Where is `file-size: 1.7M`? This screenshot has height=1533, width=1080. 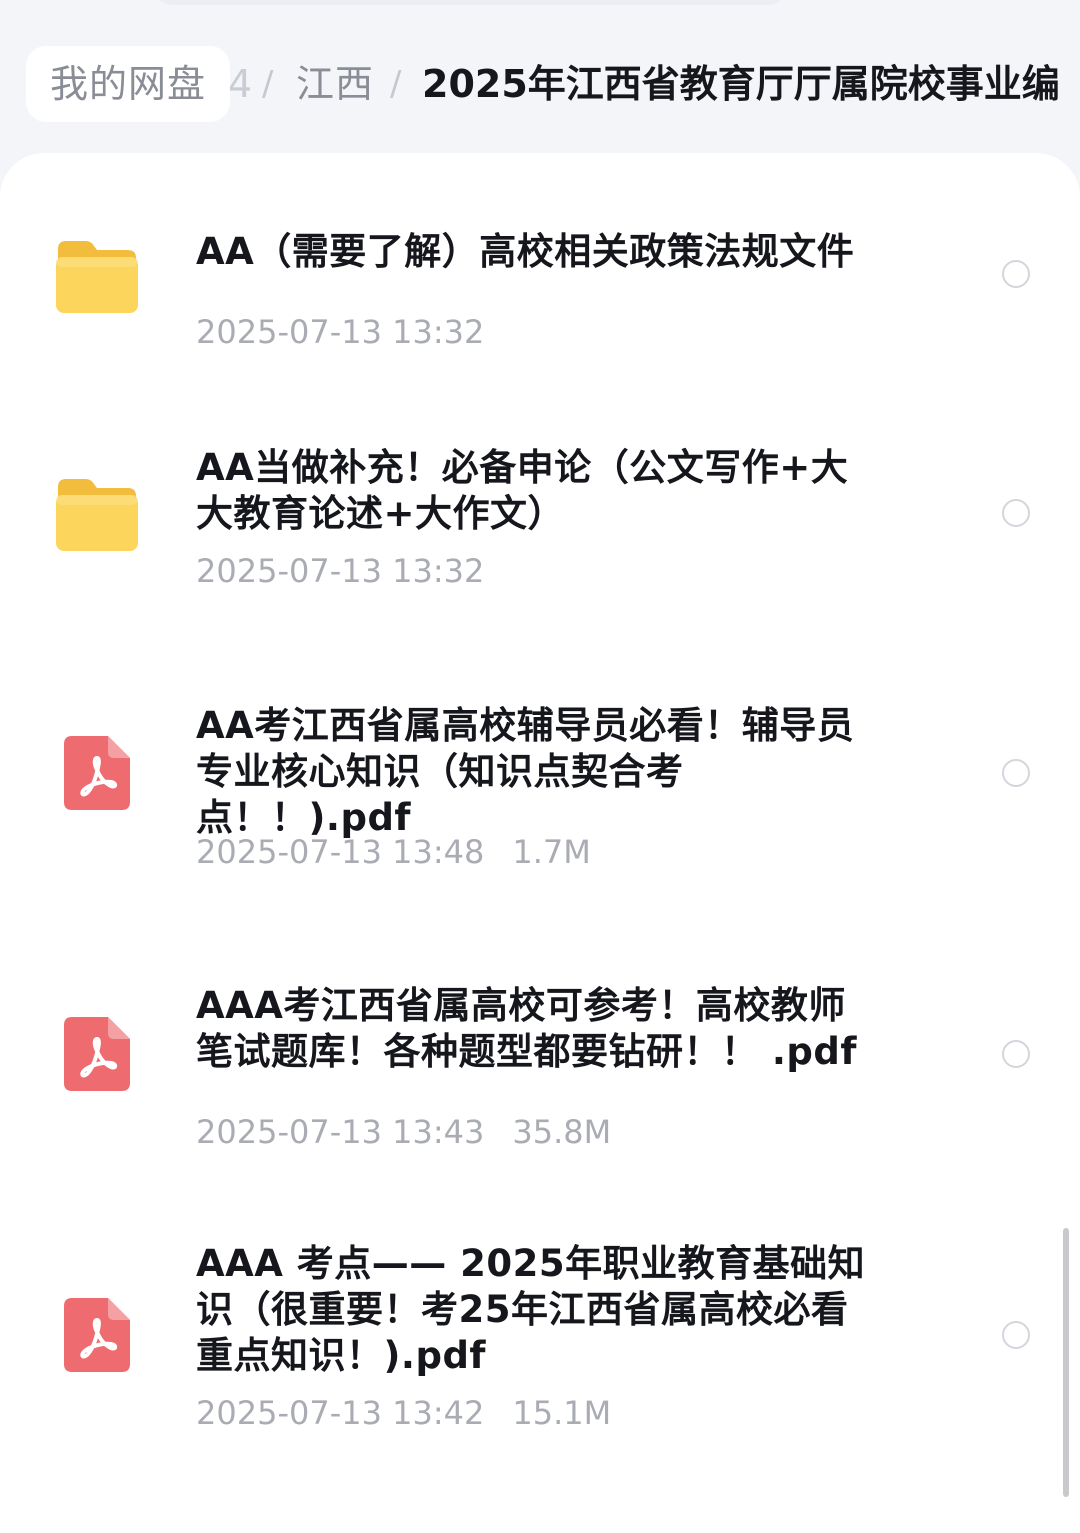 file-size: 1.7M is located at coordinates (551, 852).